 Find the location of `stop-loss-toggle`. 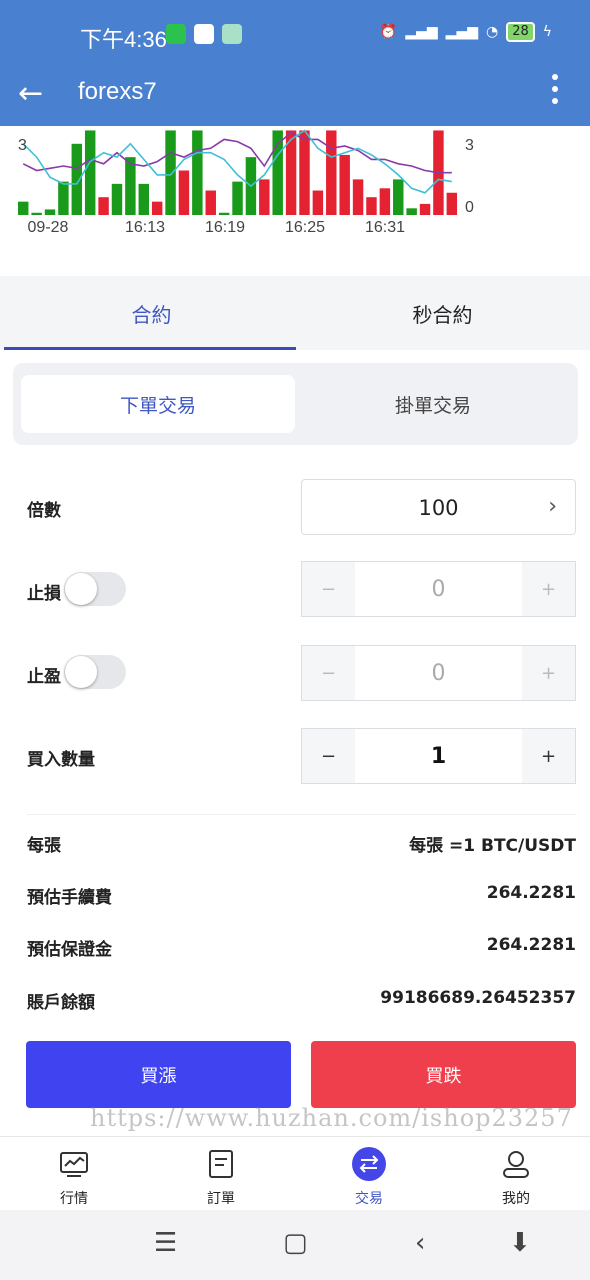

stop-loss-toggle is located at coordinates (95, 589).